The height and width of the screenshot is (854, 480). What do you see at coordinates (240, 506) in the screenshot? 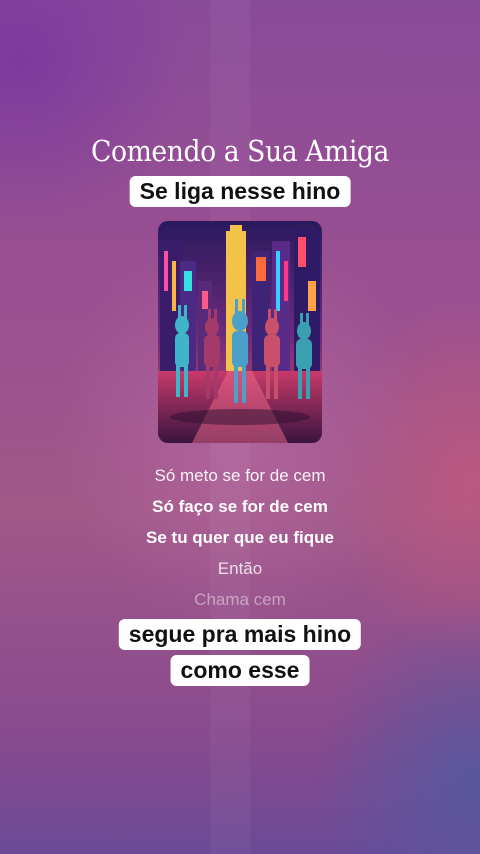
I see `lyric-line-current: Só faço se for de cem` at bounding box center [240, 506].